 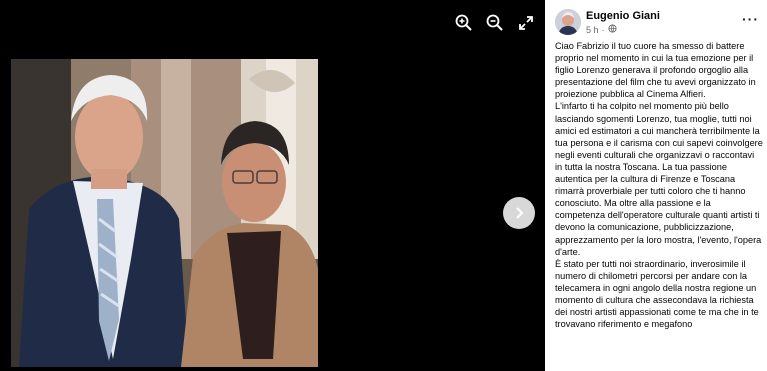 What do you see at coordinates (464, 23) in the screenshot?
I see `zoom-in-icon` at bounding box center [464, 23].